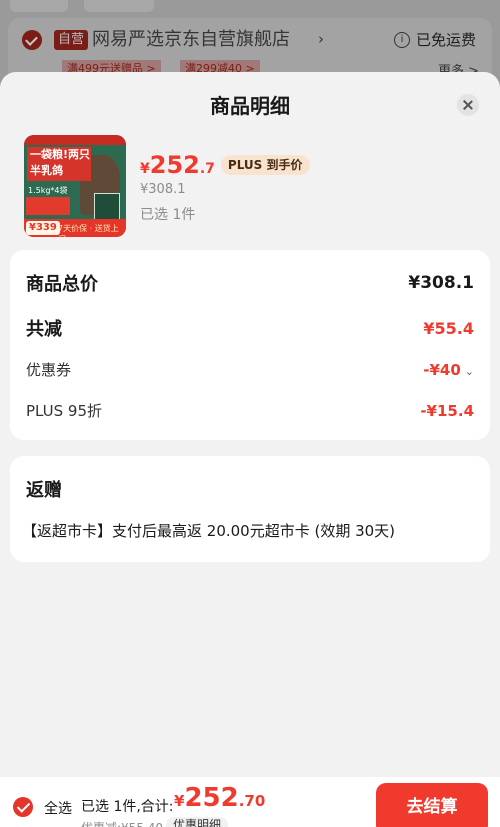  Describe the element at coordinates (441, 283) in the screenshot. I see `total-price-value: ¥308.1` at that location.